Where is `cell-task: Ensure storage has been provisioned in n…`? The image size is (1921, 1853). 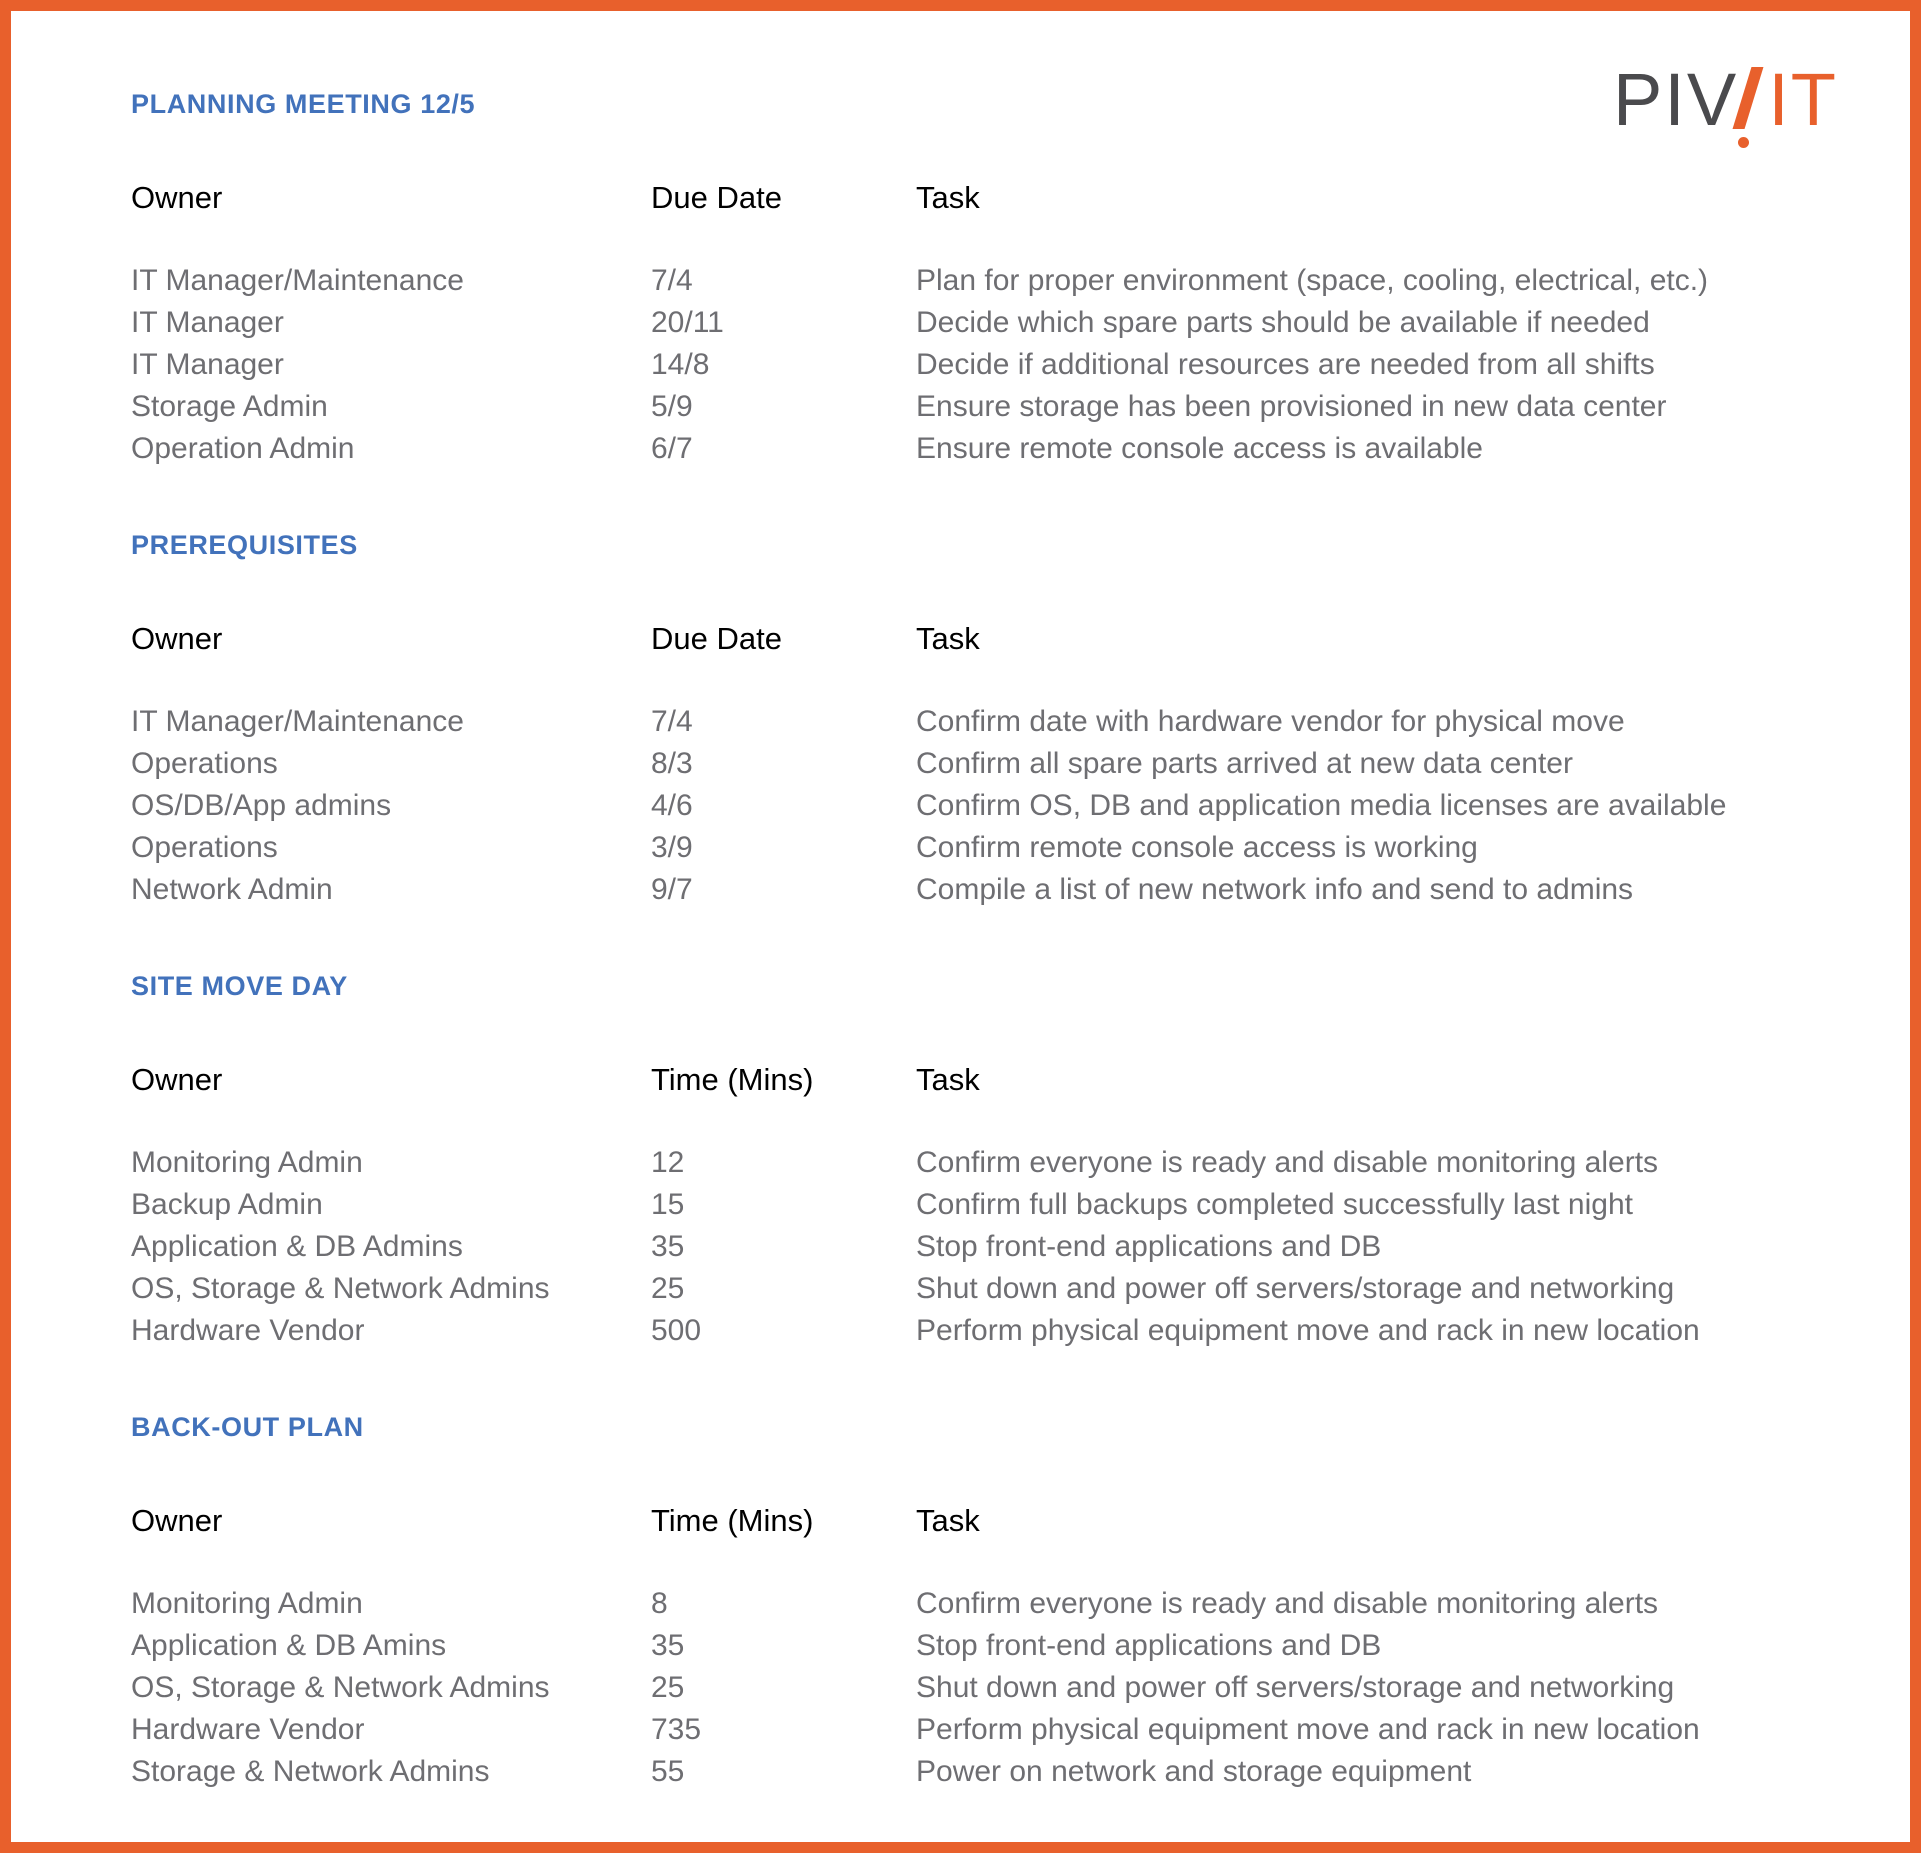
cell-task: Ensure storage has been provisioned in n… is located at coordinates (1291, 406).